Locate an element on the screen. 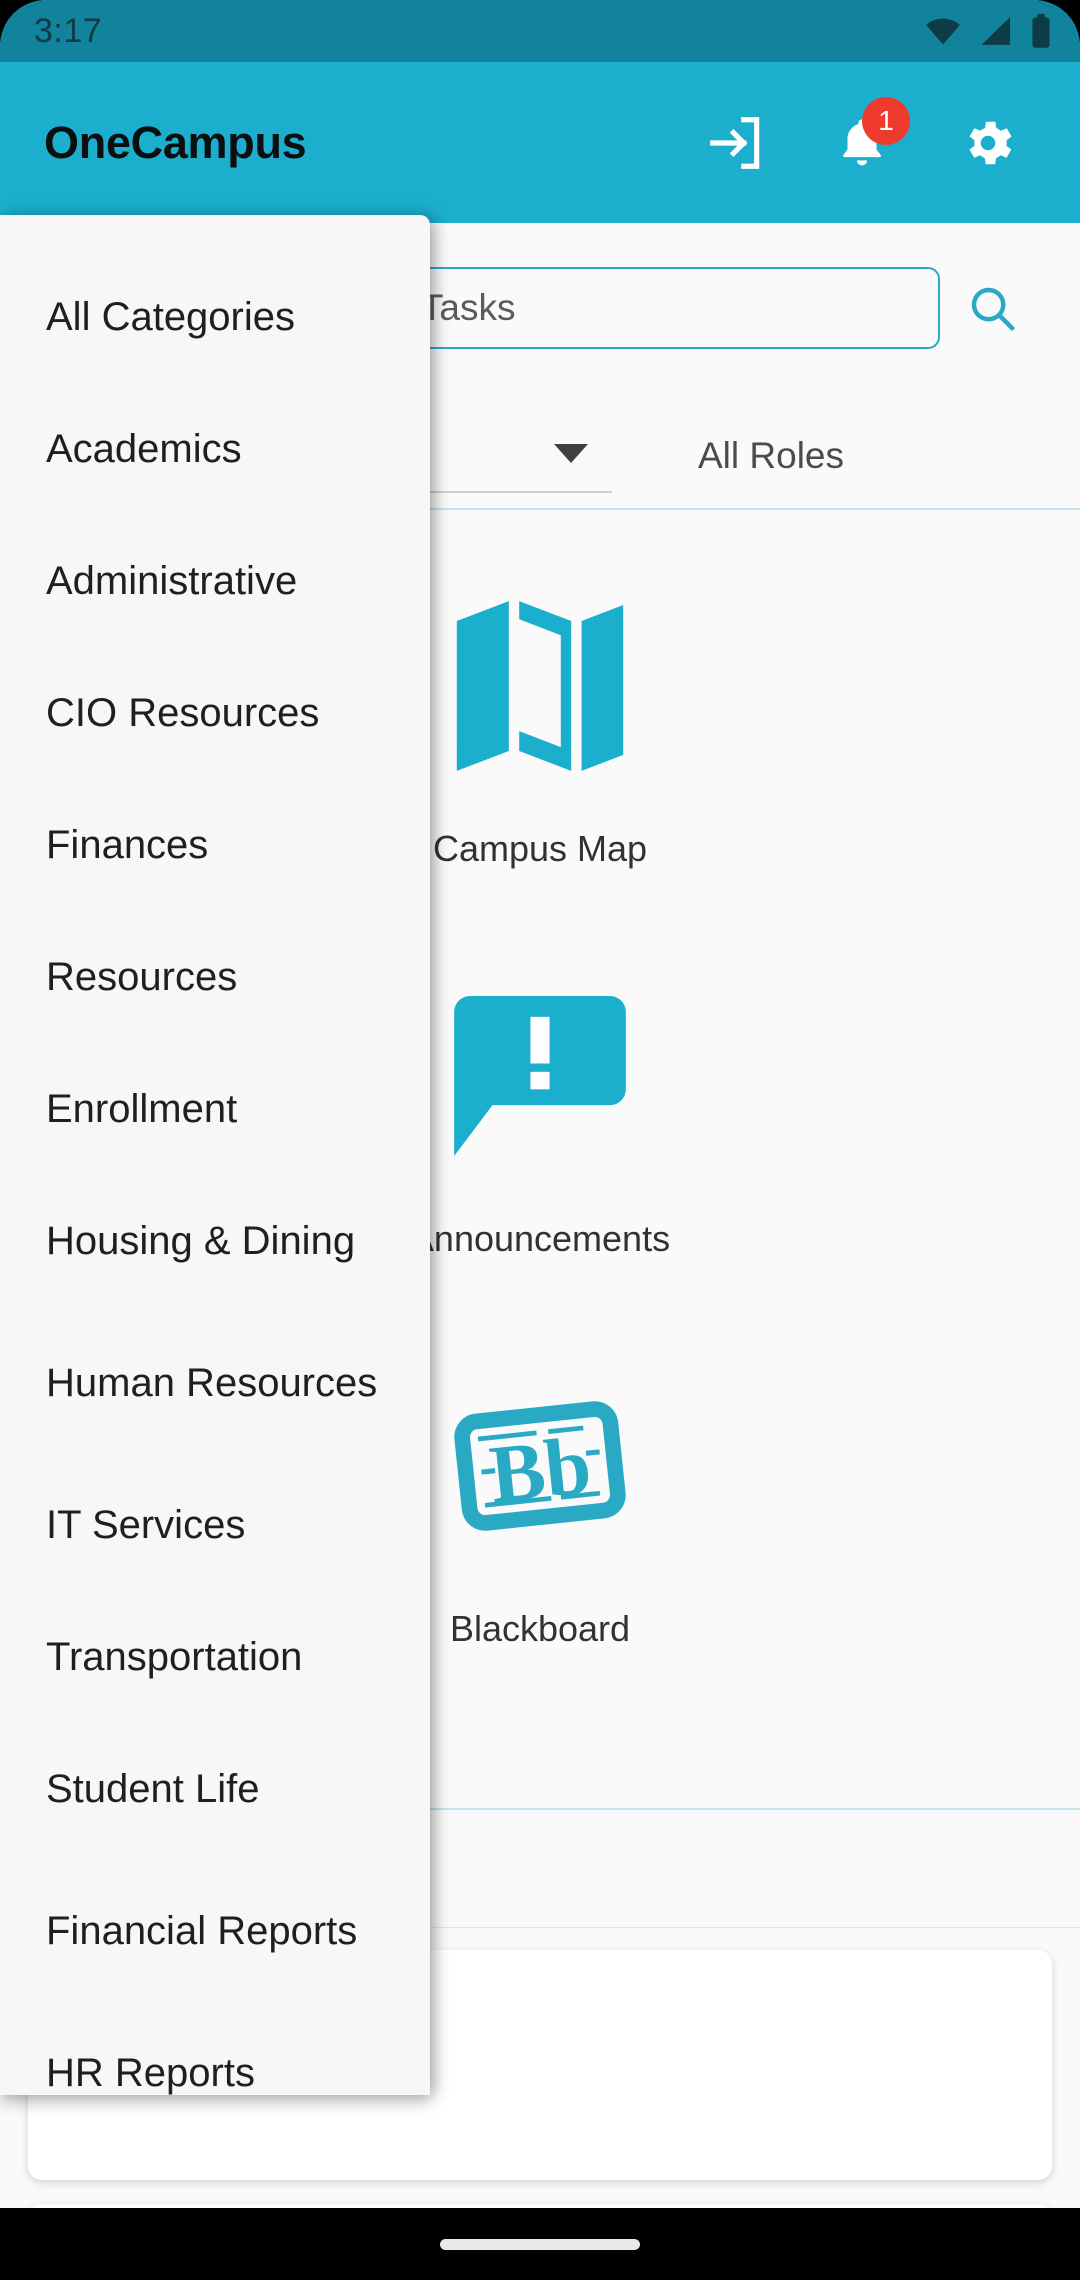 The height and width of the screenshot is (2280, 1080). drawer-item-student-life: Student Life is located at coordinates (215, 1789).